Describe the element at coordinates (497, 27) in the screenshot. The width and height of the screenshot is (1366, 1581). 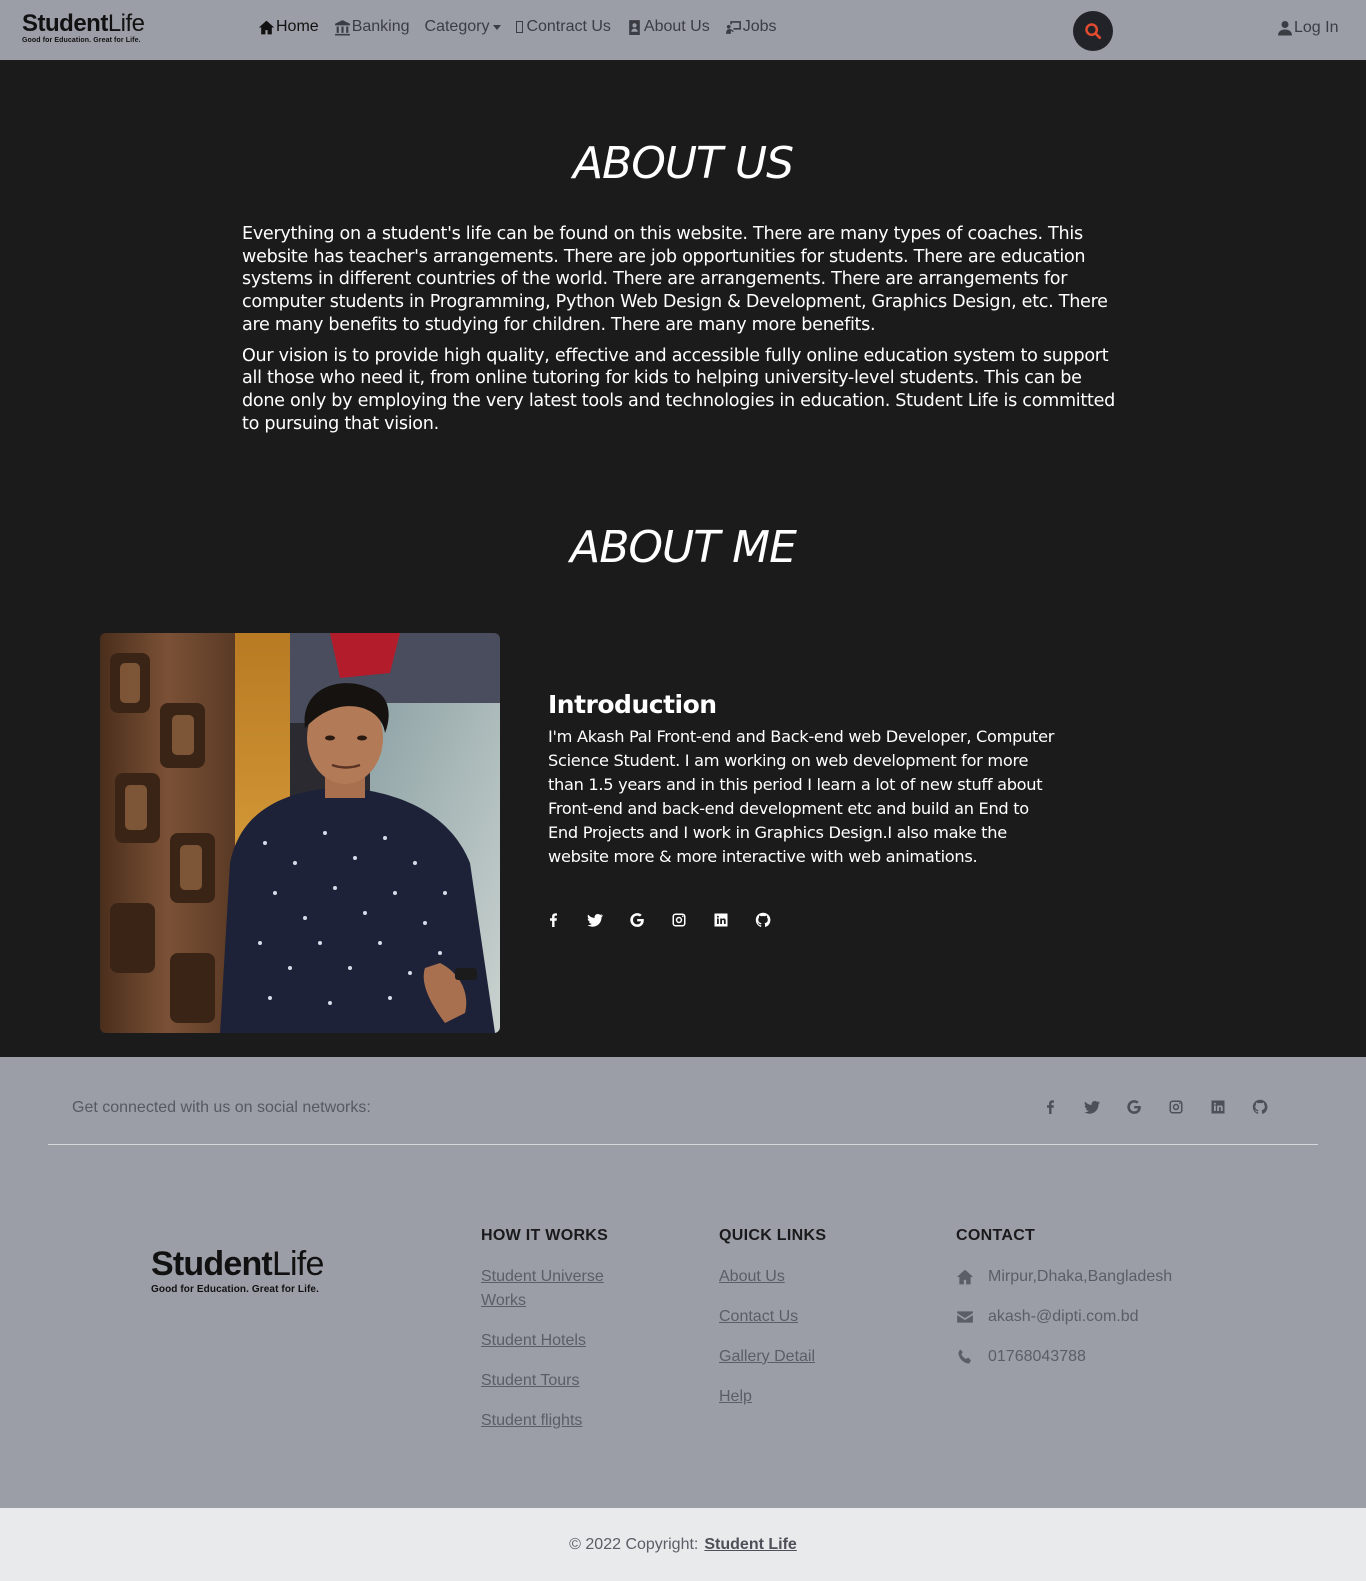
I see `caret-down-icon` at that location.